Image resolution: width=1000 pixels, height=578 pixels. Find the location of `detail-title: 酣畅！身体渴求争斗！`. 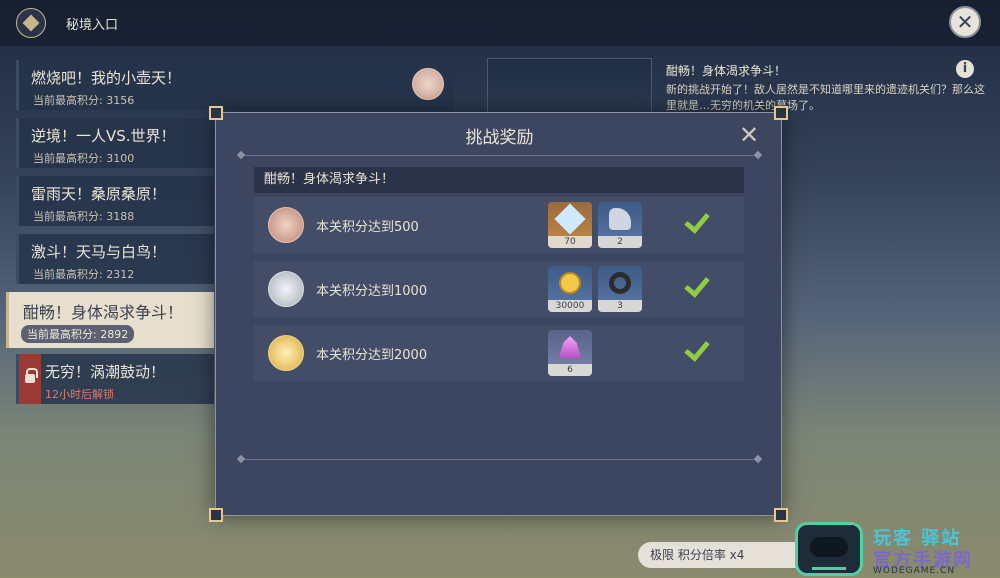

detail-title: 酣畅！身体渴求争斗！ is located at coordinates (726, 71).